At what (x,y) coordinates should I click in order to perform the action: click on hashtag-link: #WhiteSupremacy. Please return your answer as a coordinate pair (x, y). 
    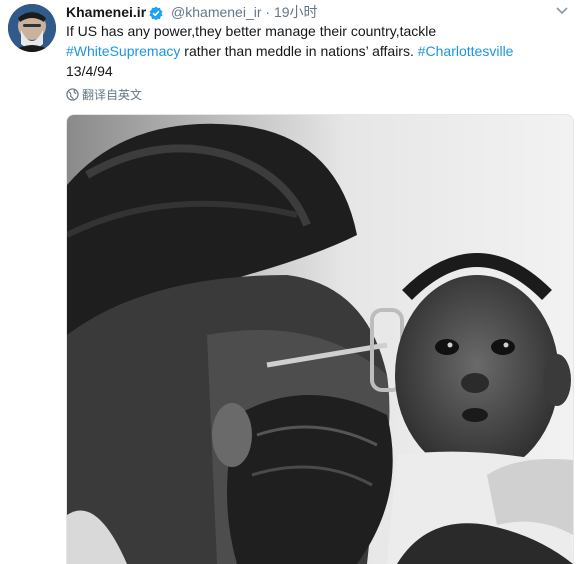
    Looking at the image, I should click on (123, 51).